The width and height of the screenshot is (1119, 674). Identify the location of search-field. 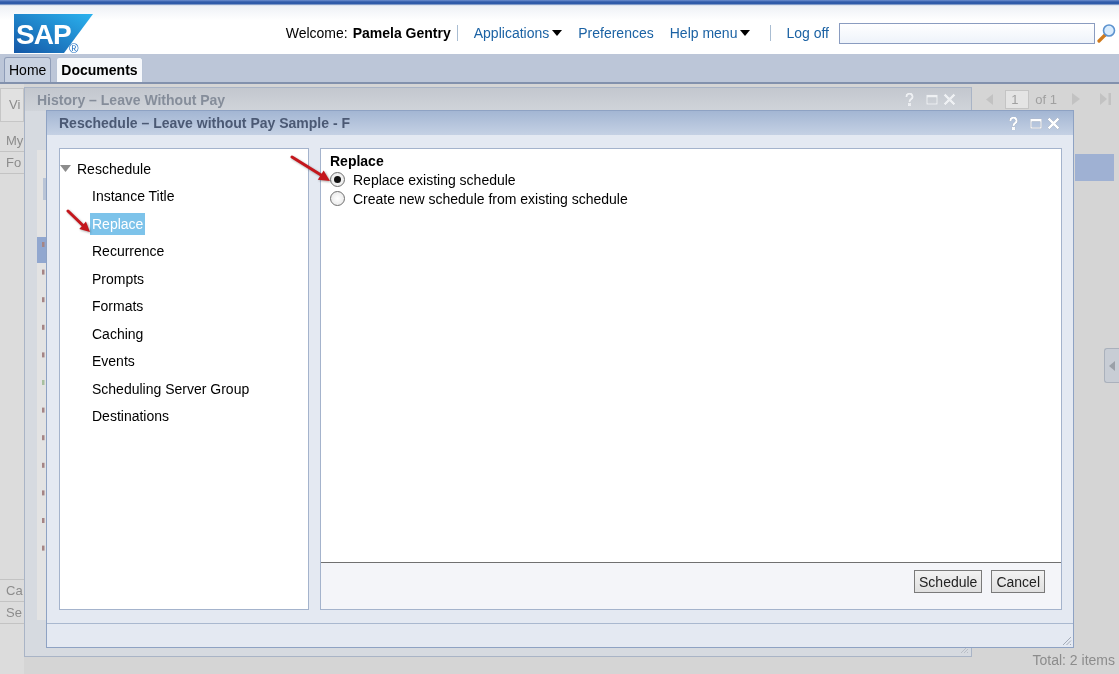
(967, 33).